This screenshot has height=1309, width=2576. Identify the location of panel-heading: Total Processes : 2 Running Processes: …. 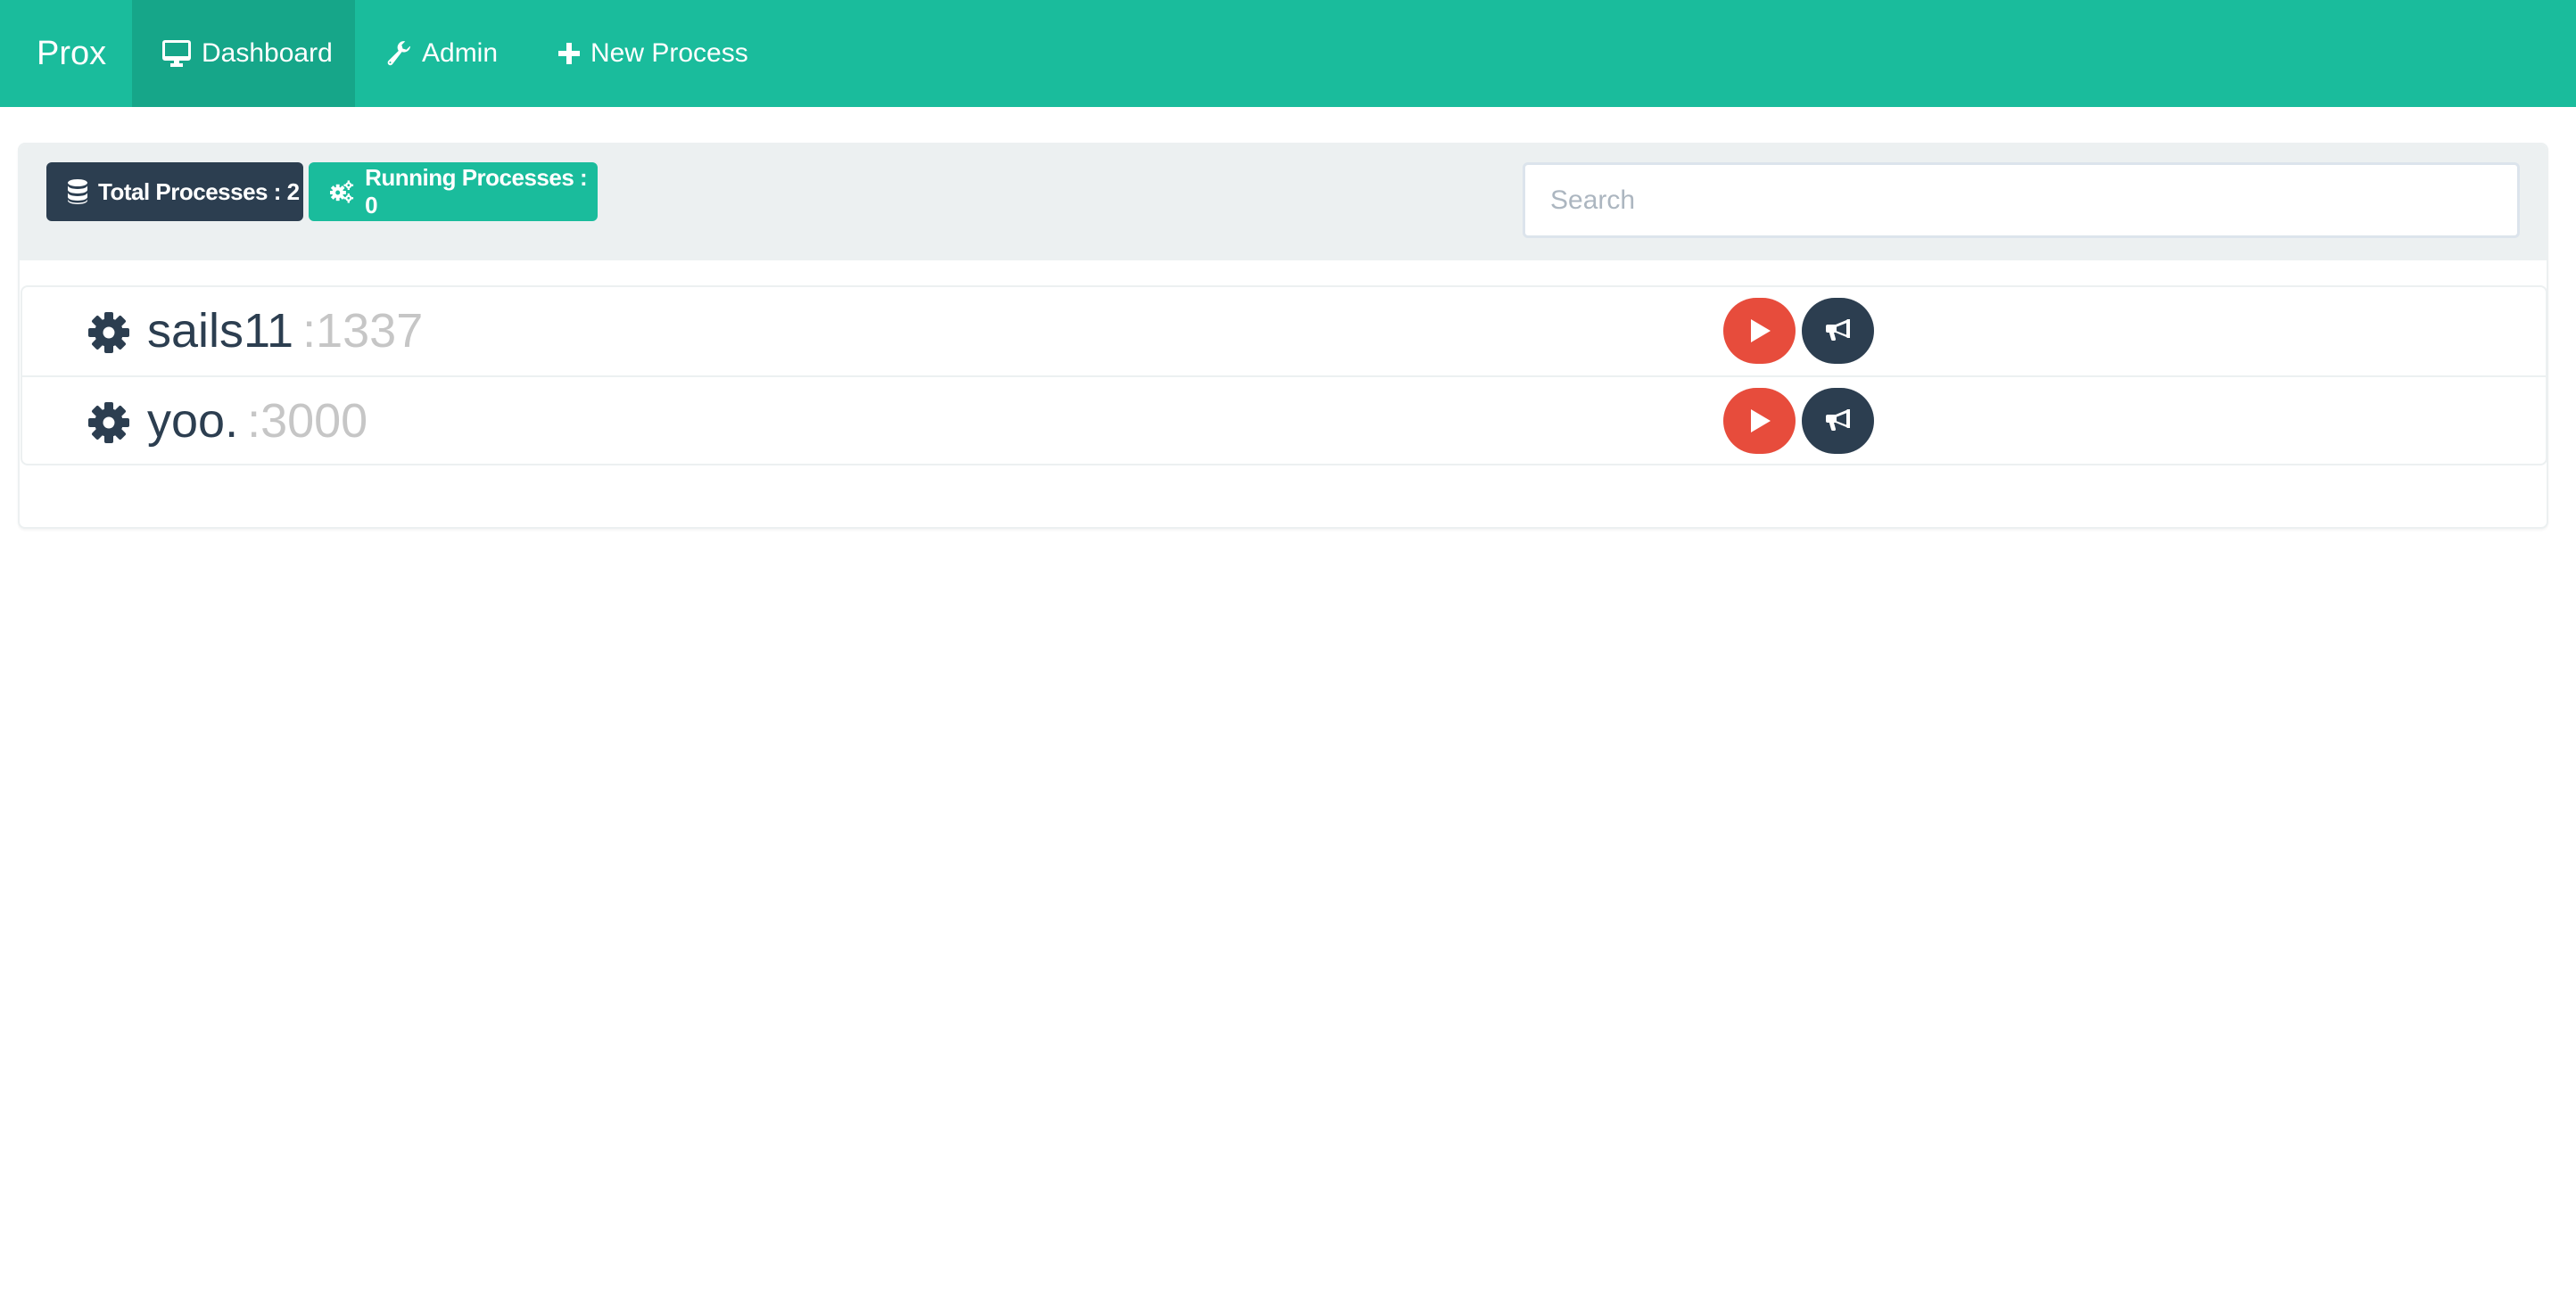
(1283, 202).